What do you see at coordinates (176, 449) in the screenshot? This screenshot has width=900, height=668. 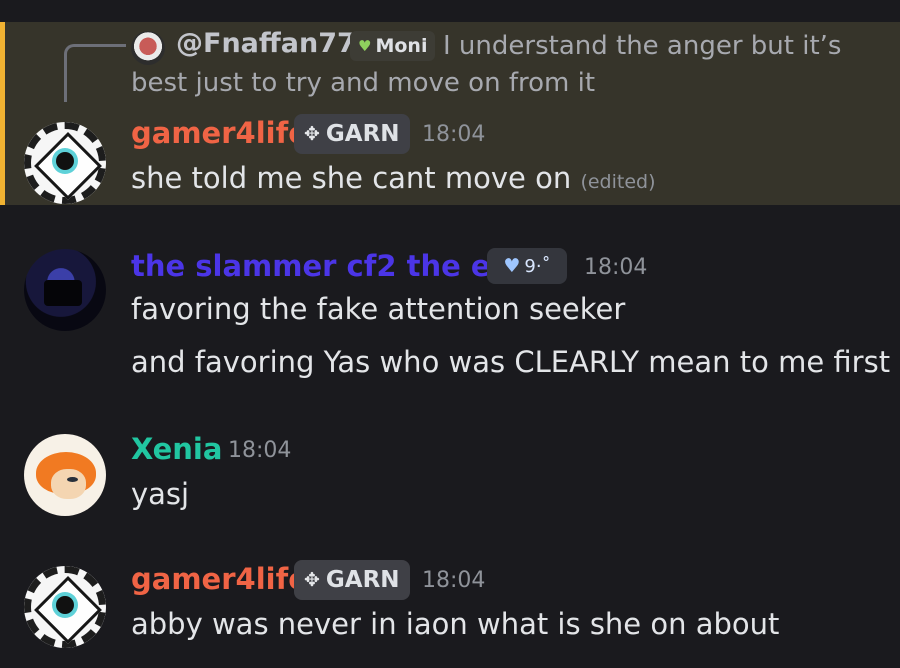 I see `message-username: Xenia` at bounding box center [176, 449].